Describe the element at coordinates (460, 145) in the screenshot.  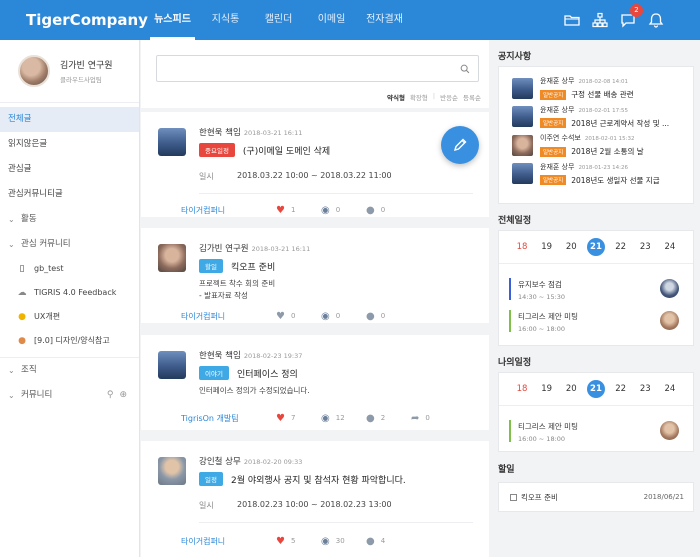
I see `write-post-button` at that location.